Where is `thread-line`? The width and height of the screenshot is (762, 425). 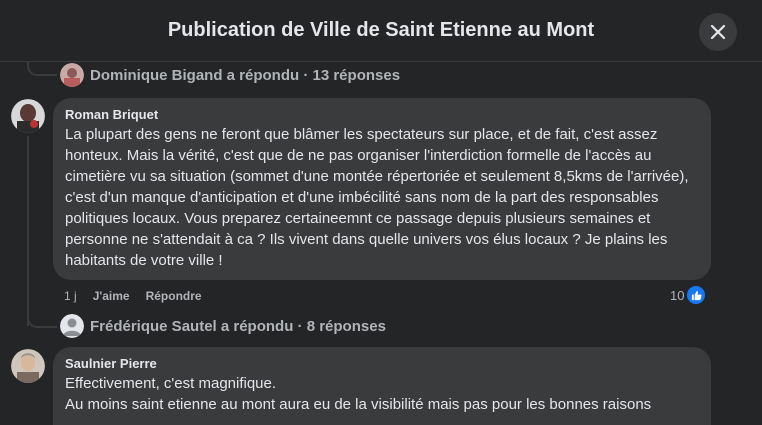
thread-line is located at coordinates (28, 231).